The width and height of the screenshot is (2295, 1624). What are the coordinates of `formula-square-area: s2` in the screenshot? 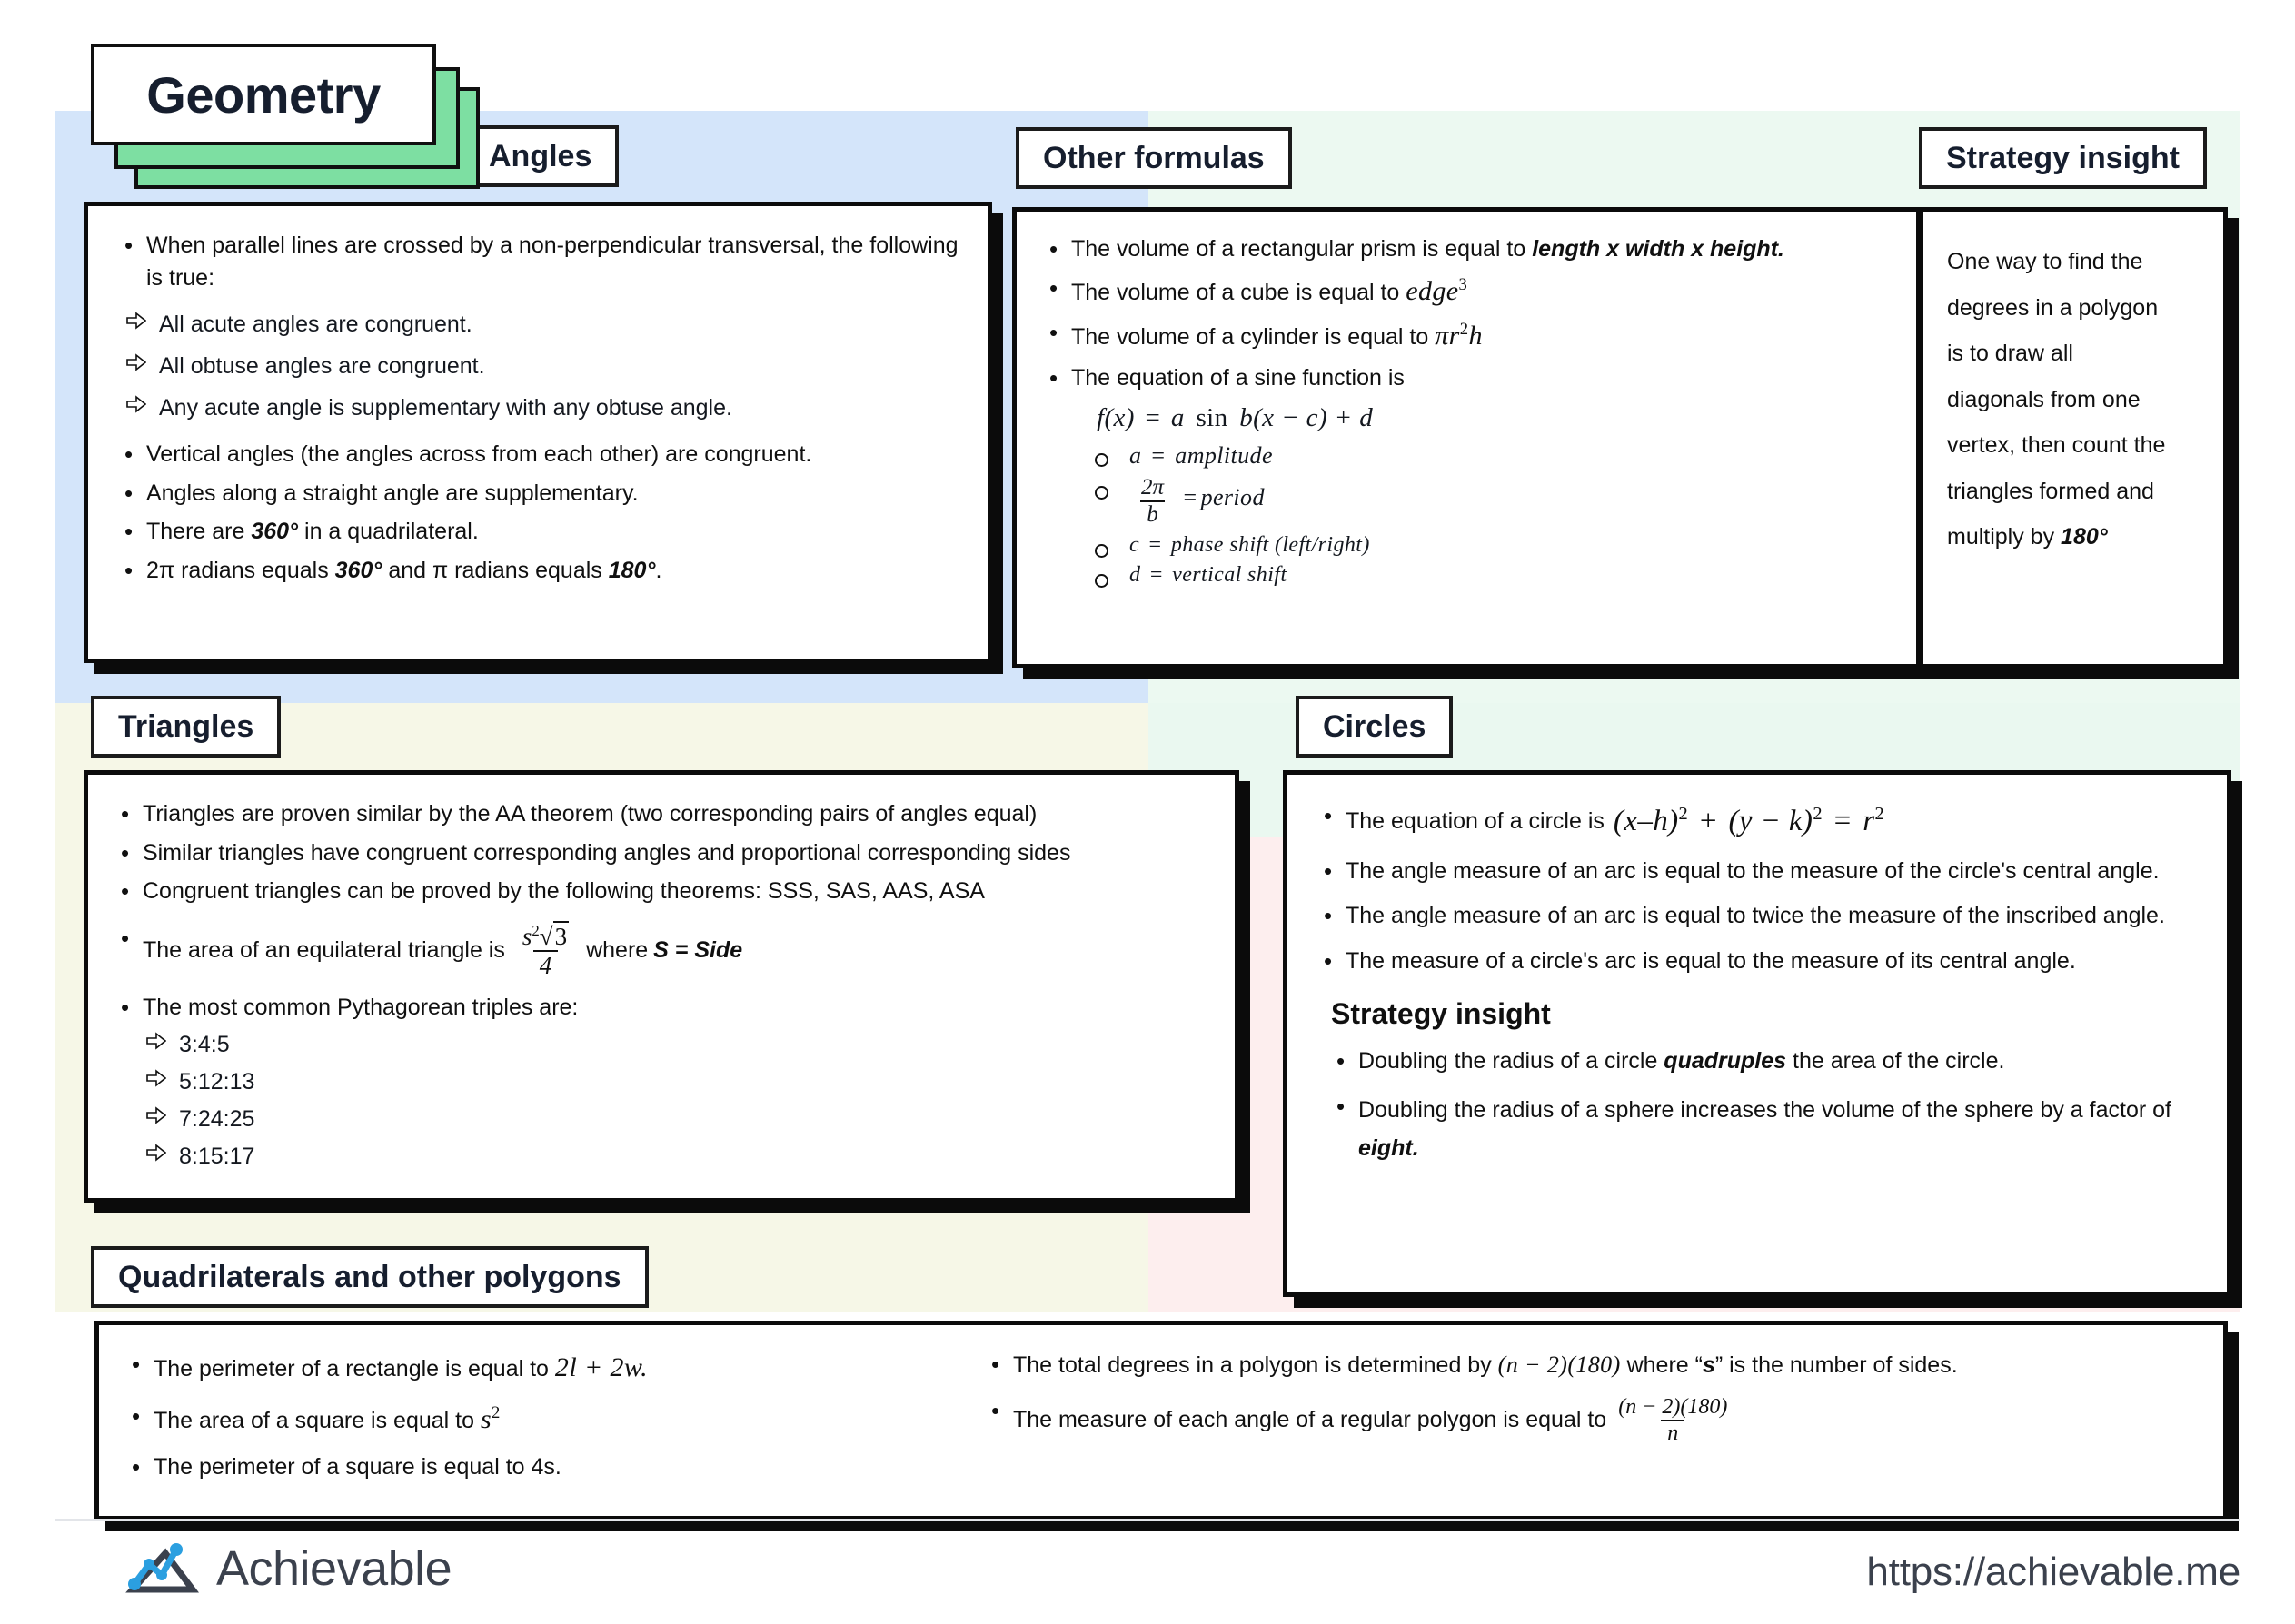 It's located at (490, 1418).